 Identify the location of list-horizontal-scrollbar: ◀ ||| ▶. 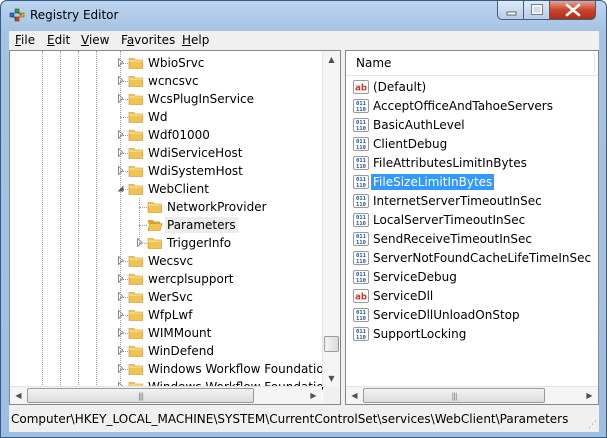
(472, 395).